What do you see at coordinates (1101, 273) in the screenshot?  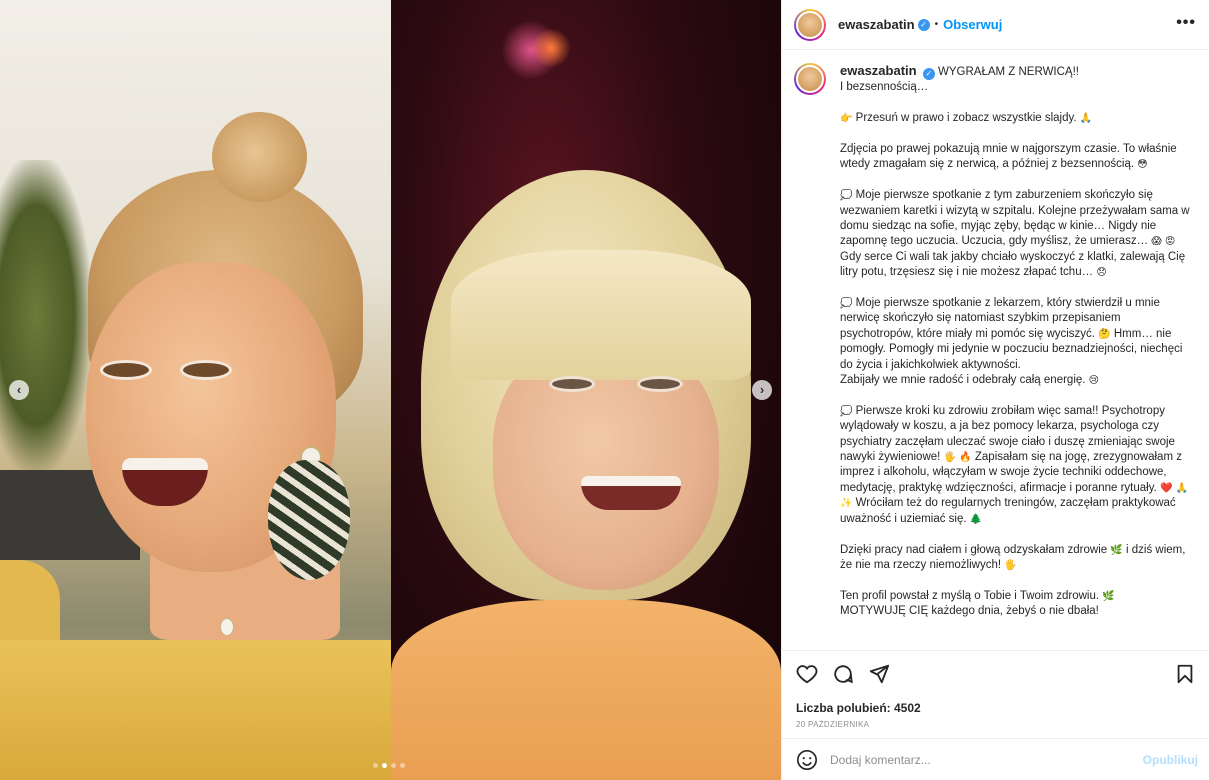 I see `disappointed-face-icon: 😞` at bounding box center [1101, 273].